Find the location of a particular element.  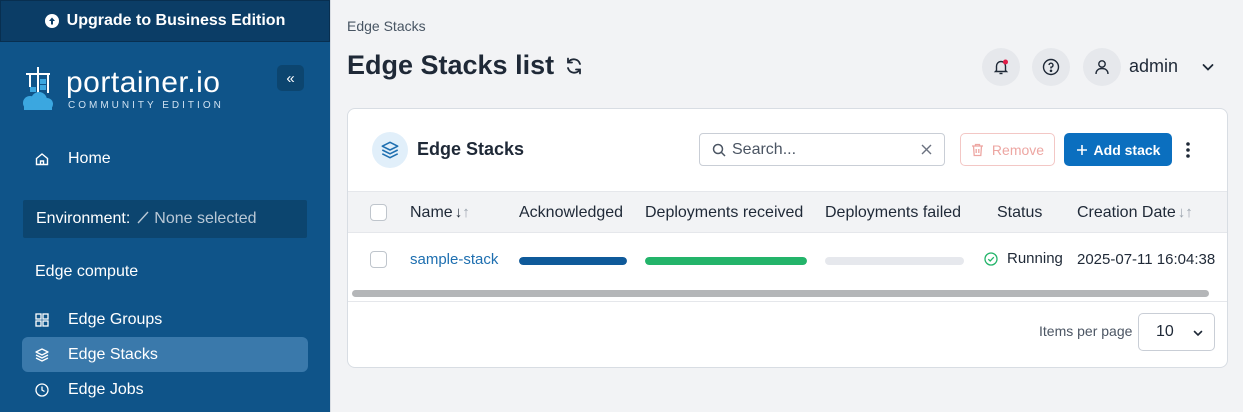

portainer-logo: portainer.io COMMUNITY EDITION is located at coordinates (122, 89).